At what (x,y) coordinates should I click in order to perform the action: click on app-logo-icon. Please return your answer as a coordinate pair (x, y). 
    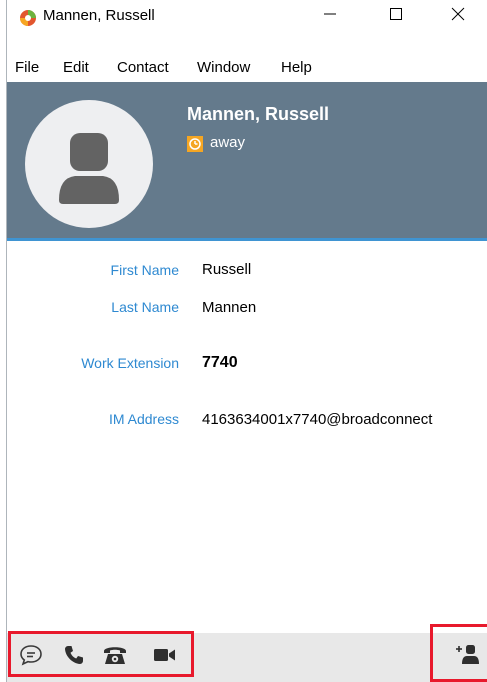
    Looking at the image, I should click on (28, 17).